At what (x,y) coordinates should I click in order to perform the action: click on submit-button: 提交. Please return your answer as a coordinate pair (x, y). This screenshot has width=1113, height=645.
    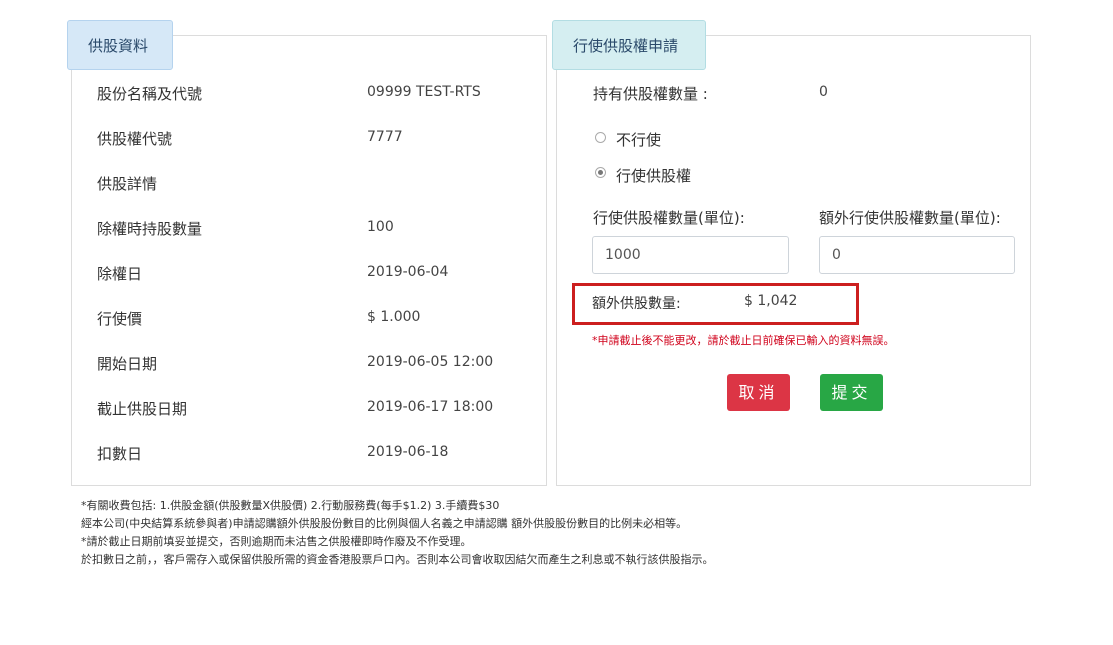
    Looking at the image, I should click on (851, 392).